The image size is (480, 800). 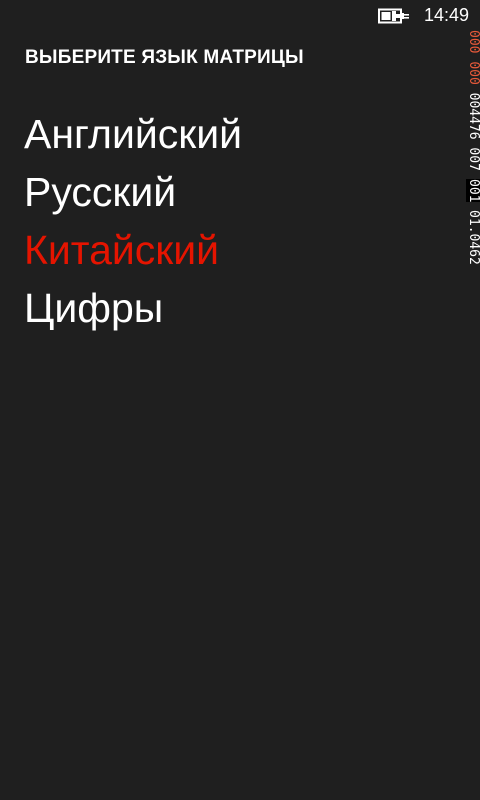 I want to click on counter-segment: 007, so click(x=473, y=159).